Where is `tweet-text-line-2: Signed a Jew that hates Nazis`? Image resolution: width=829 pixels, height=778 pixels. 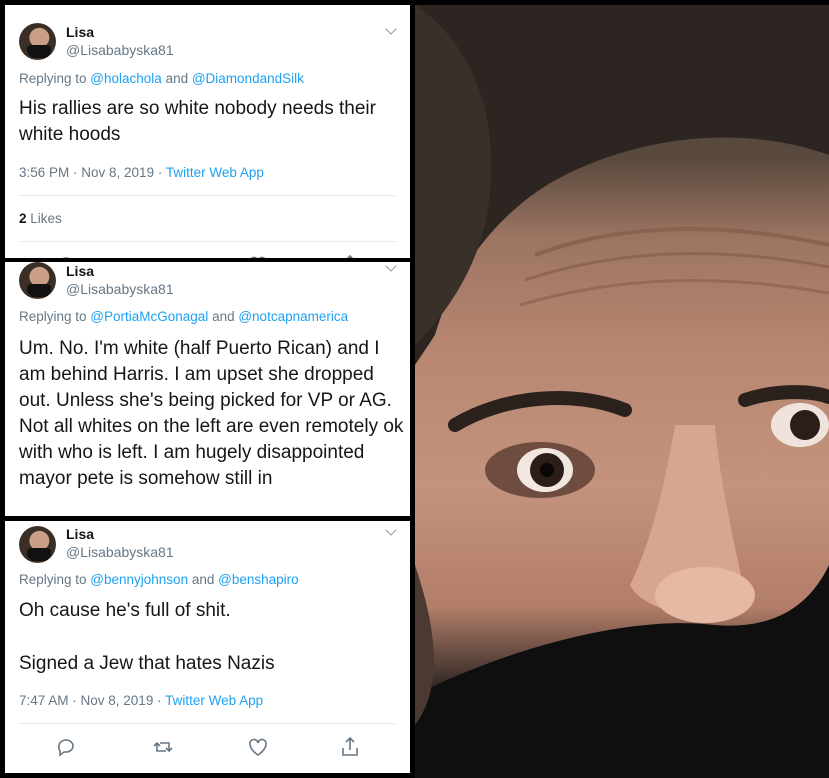
tweet-text-line-2: Signed a Jew that hates Nazis is located at coordinates (147, 663).